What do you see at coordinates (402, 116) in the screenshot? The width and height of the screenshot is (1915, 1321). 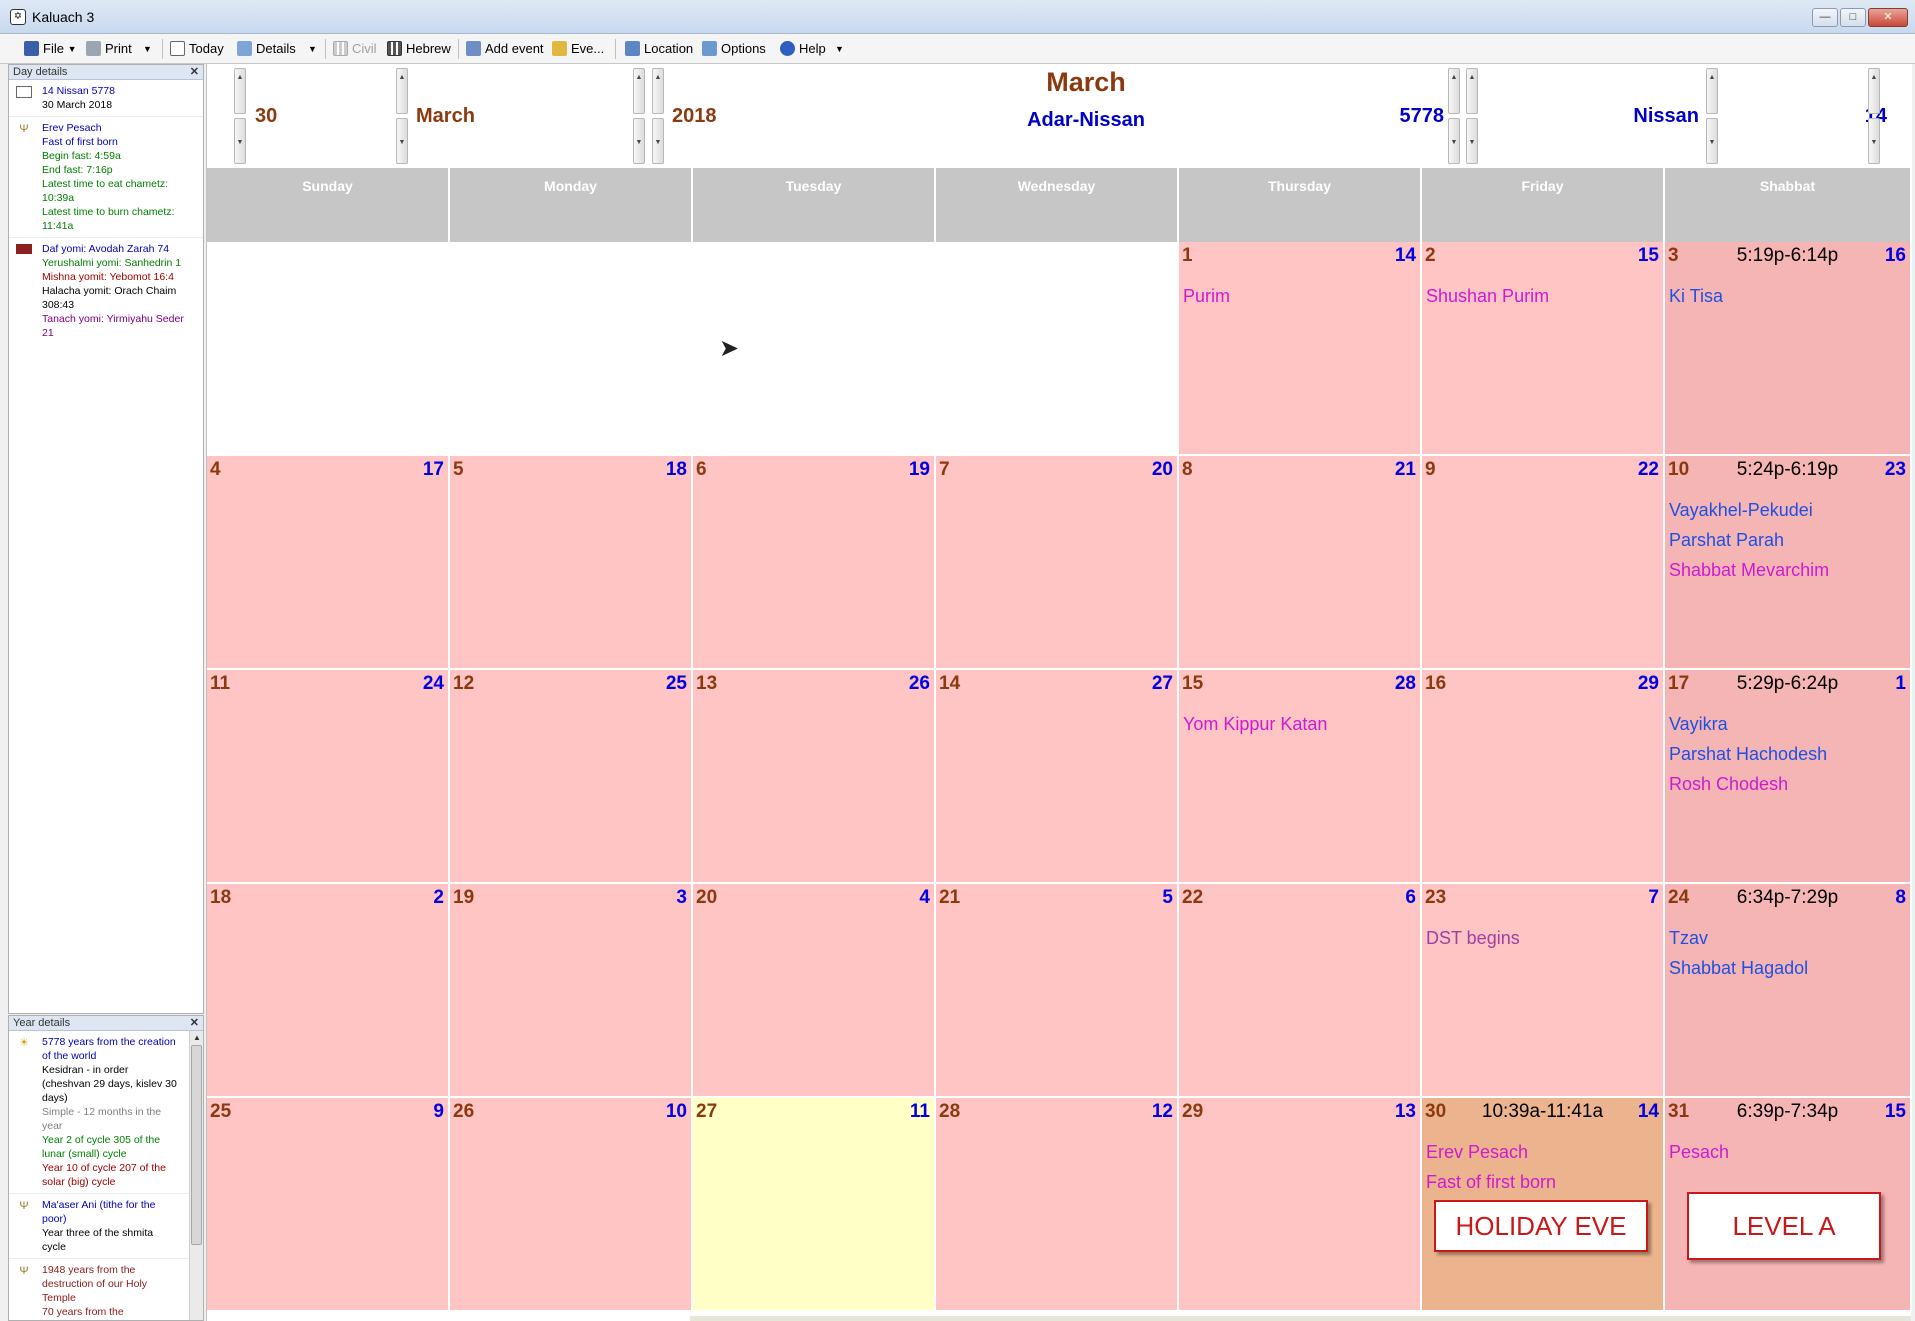 I see `month-spinner: ▲ ▼` at bounding box center [402, 116].